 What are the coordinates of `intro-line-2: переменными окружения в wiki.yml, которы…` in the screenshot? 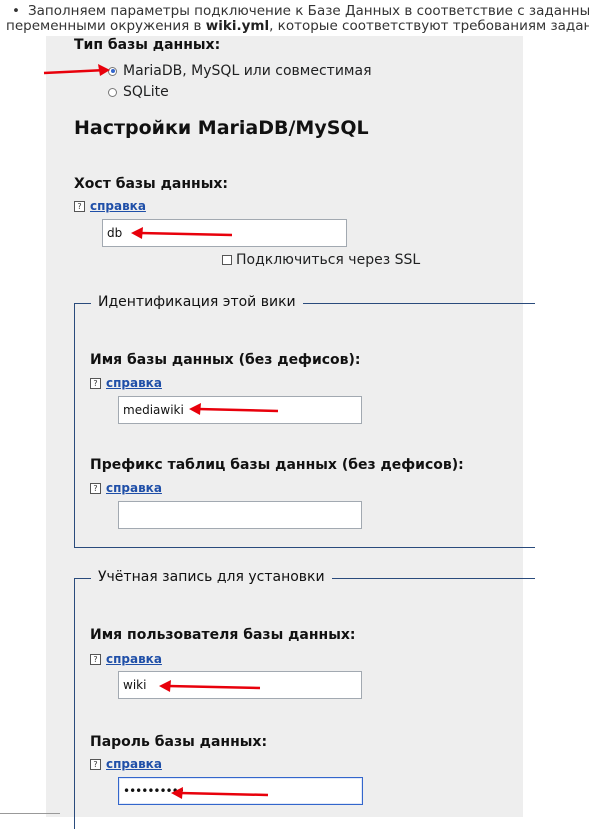 It's located at (294, 26).